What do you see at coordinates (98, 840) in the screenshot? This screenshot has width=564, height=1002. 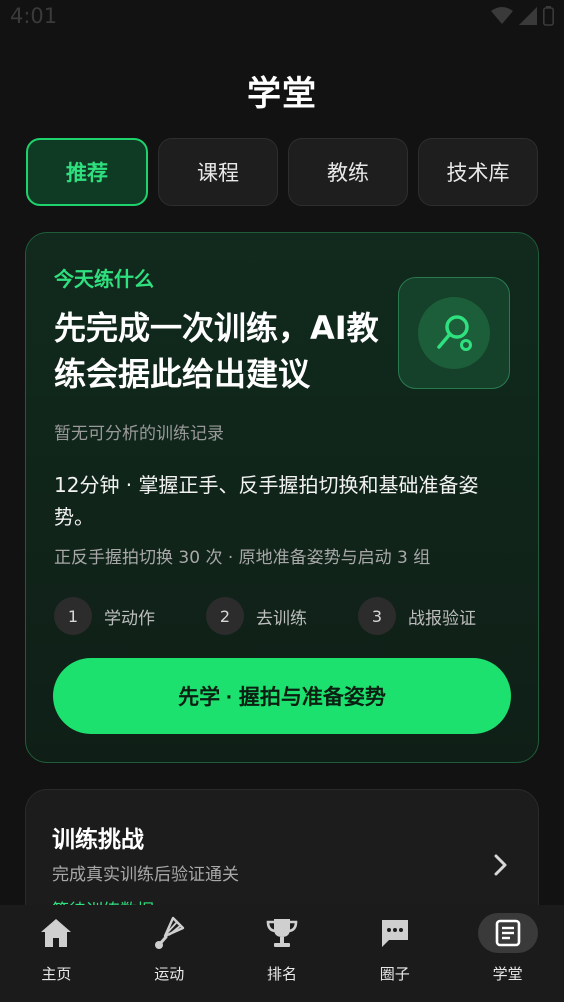 I see `challenge-title: 训练挑战` at bounding box center [98, 840].